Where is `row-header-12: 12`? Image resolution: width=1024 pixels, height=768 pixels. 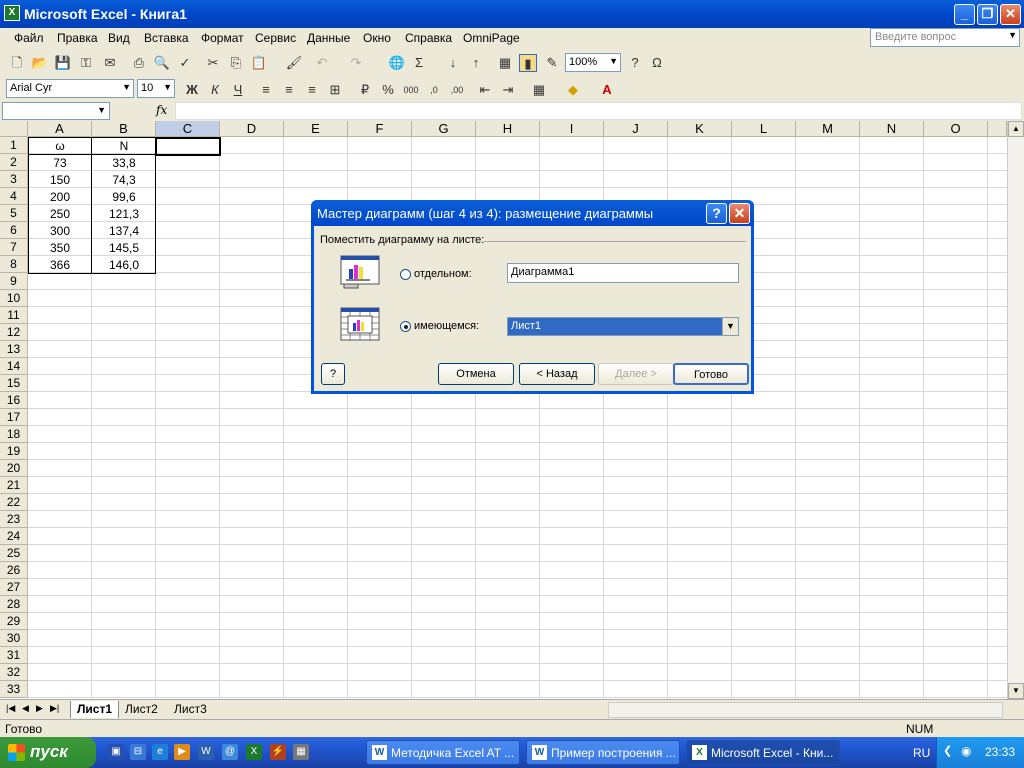 row-header-12: 12 is located at coordinates (14, 332).